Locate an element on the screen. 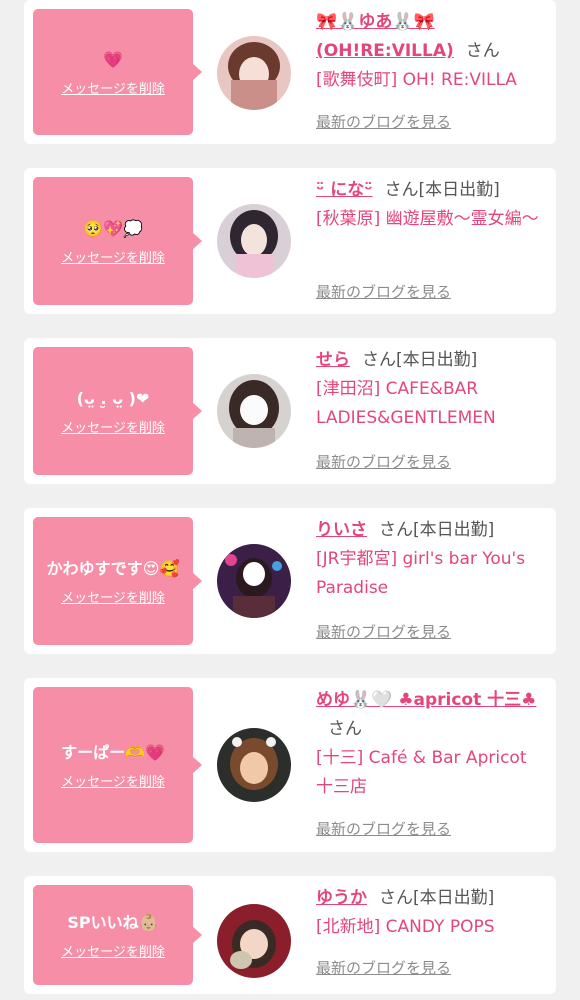 This screenshot has height=1000, width=580. message-text: 💗 is located at coordinates (113, 59).